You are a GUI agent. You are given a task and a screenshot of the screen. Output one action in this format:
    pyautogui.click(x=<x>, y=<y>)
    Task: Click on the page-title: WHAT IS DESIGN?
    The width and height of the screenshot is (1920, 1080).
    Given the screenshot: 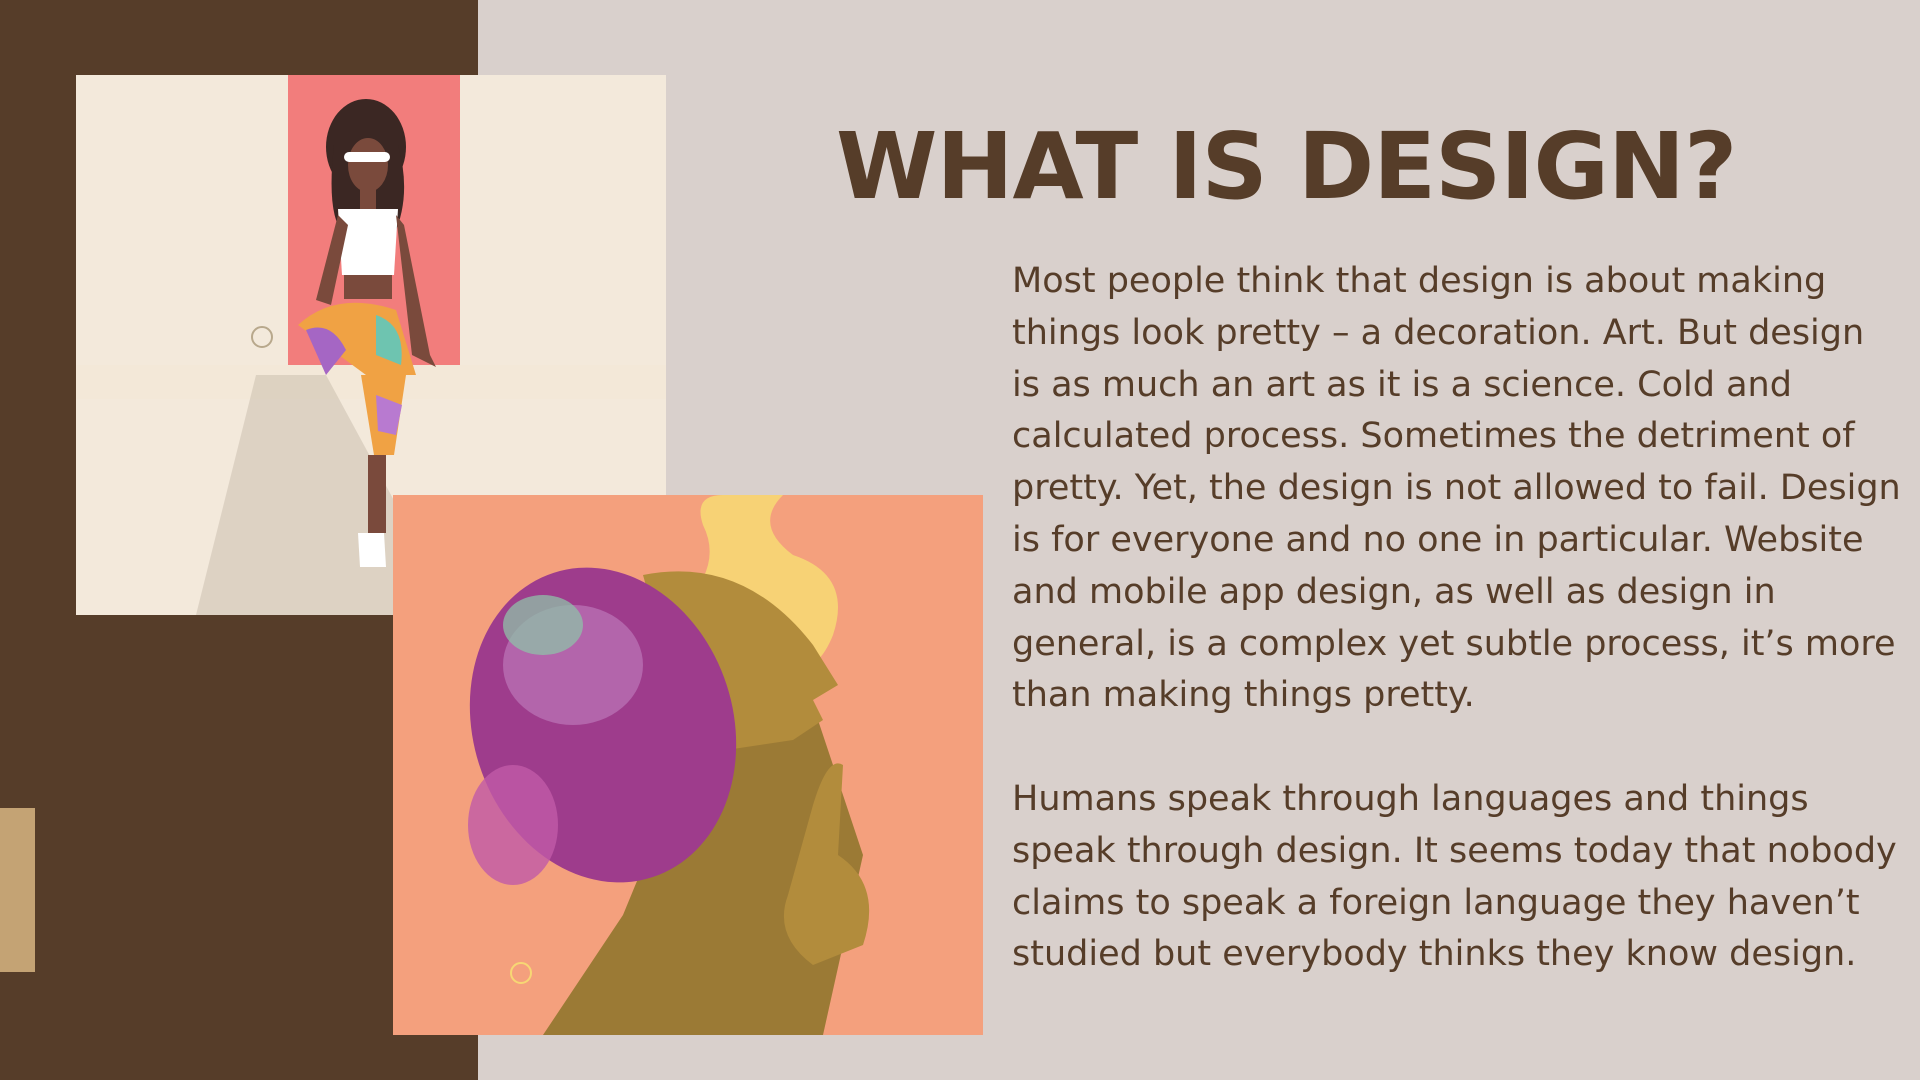 What is the action you would take?
    pyautogui.click(x=1286, y=166)
    